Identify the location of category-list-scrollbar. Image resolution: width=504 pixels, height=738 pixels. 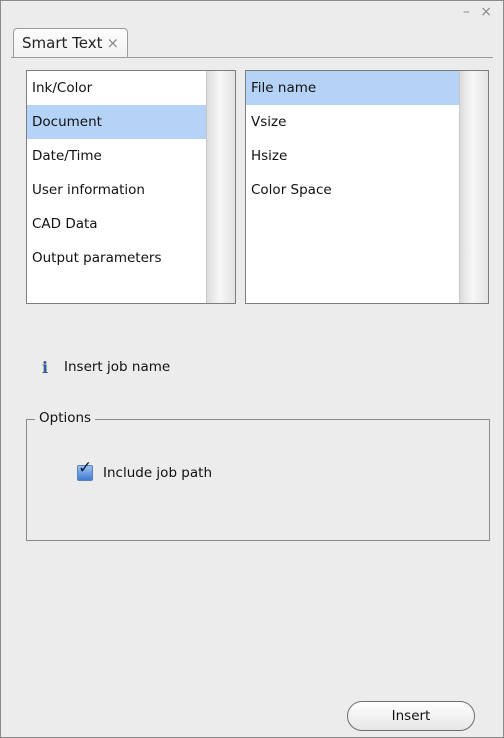
(220, 187).